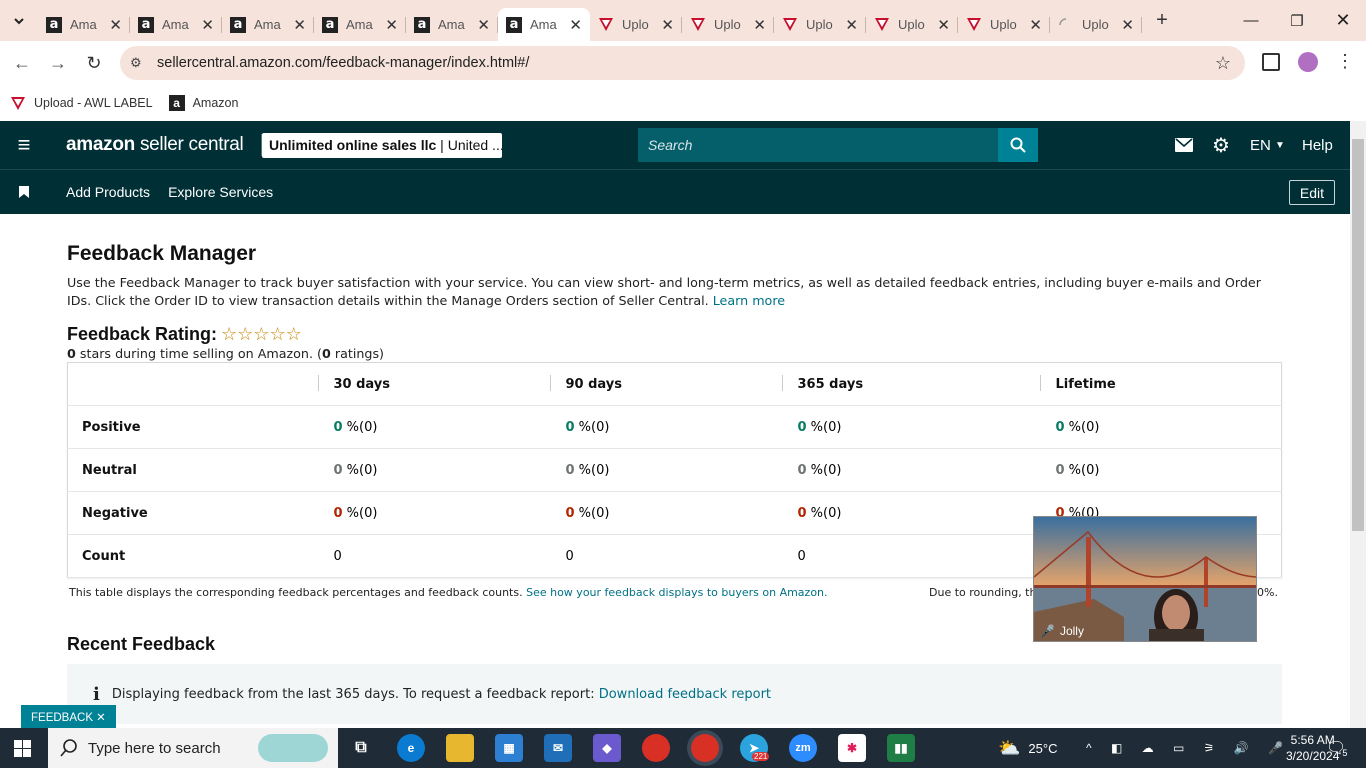  I want to click on taskbar-search: Type here to search, so click(193, 748).